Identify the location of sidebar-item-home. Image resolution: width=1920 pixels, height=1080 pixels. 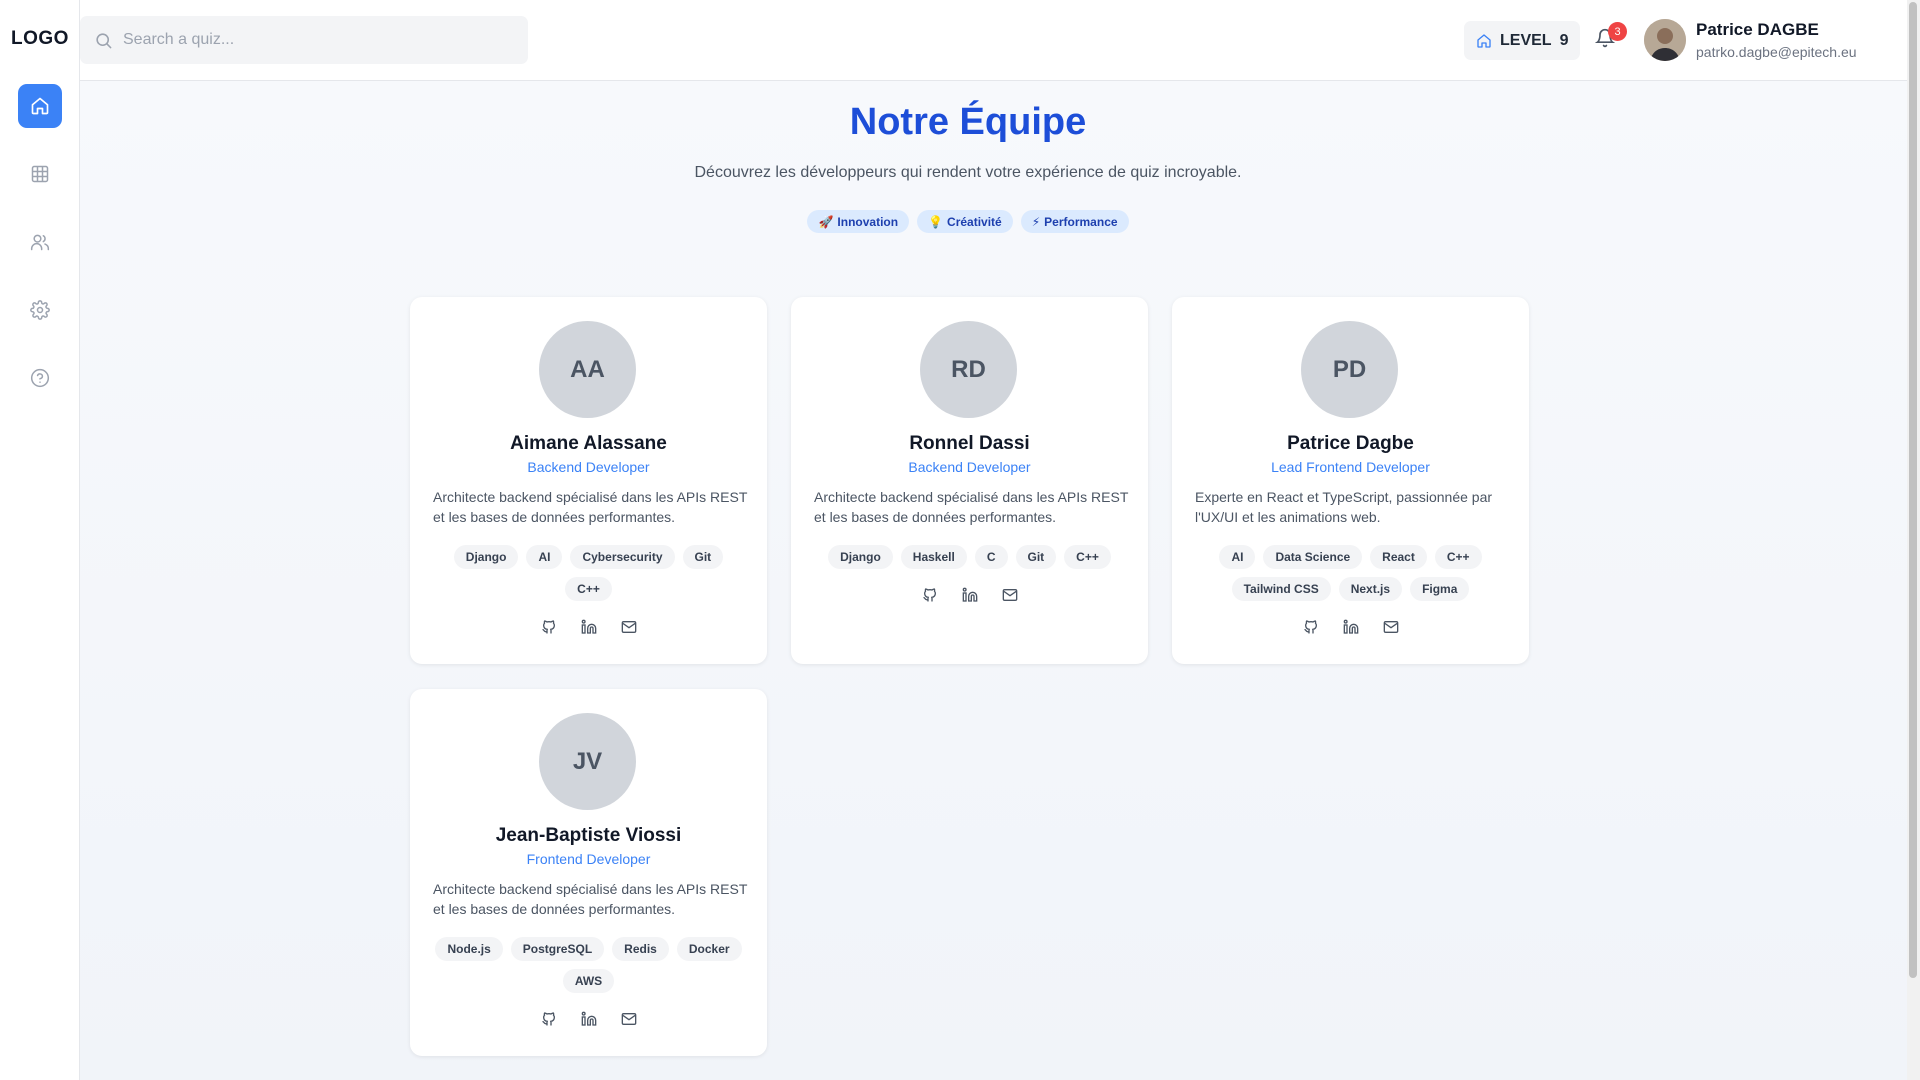
(40, 106).